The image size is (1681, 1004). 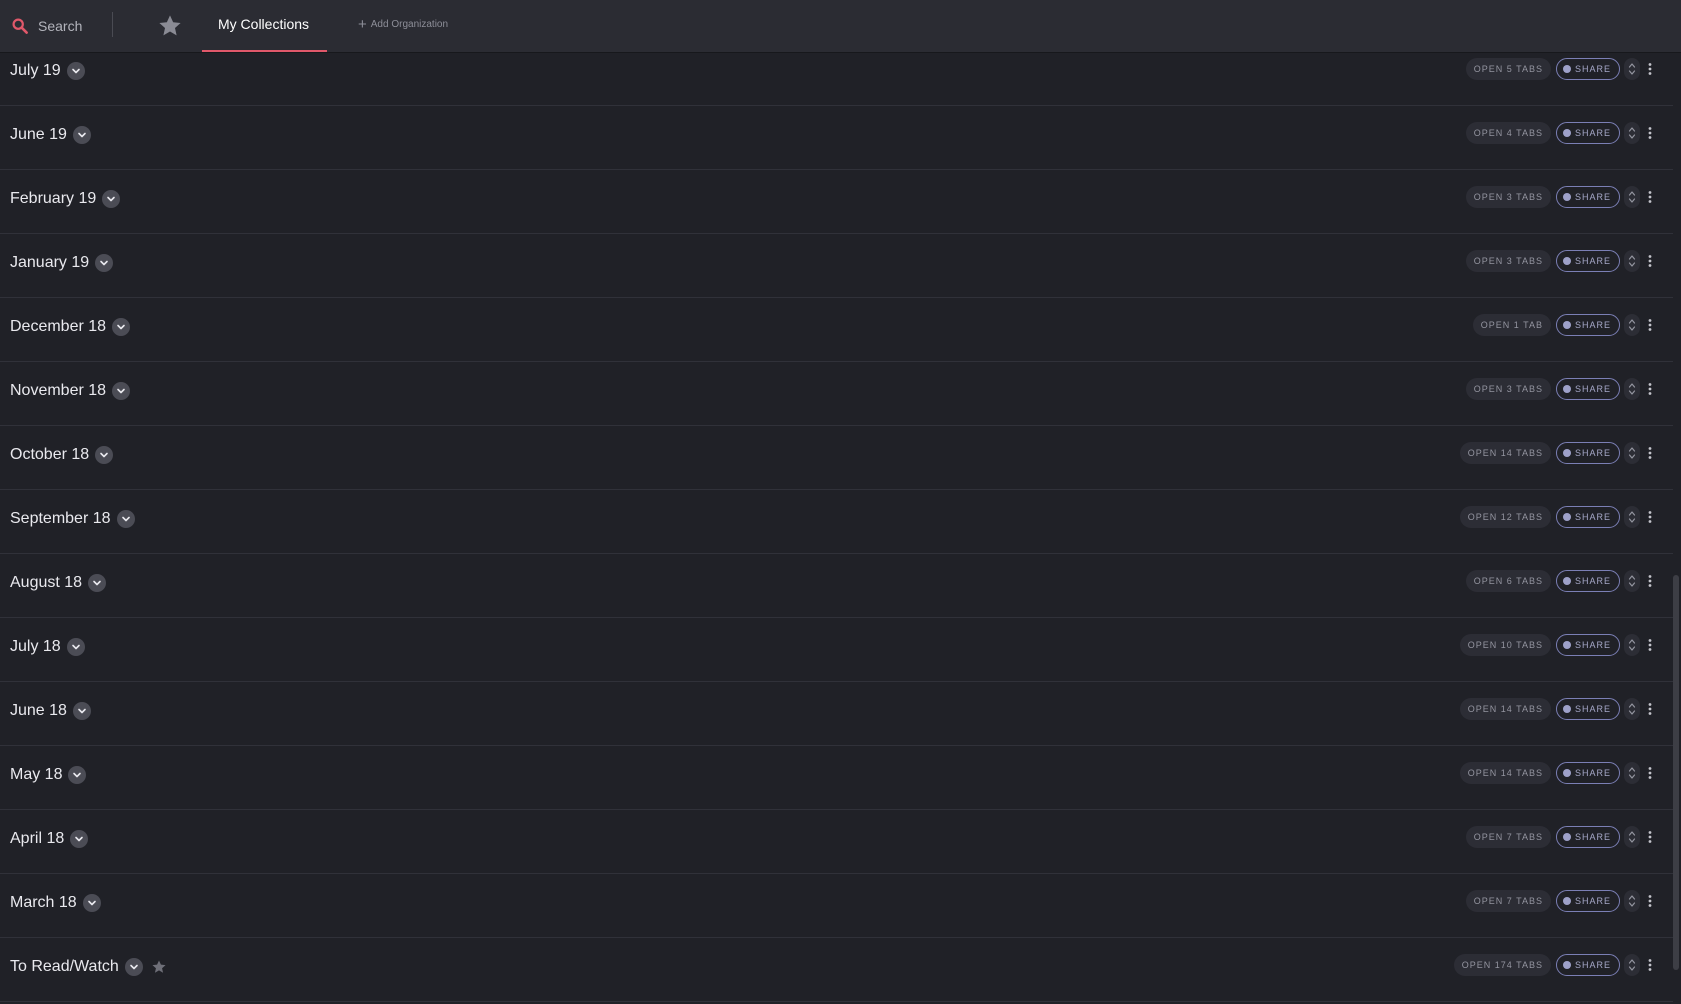 I want to click on more-vertical-icon, so click(x=1650, y=965).